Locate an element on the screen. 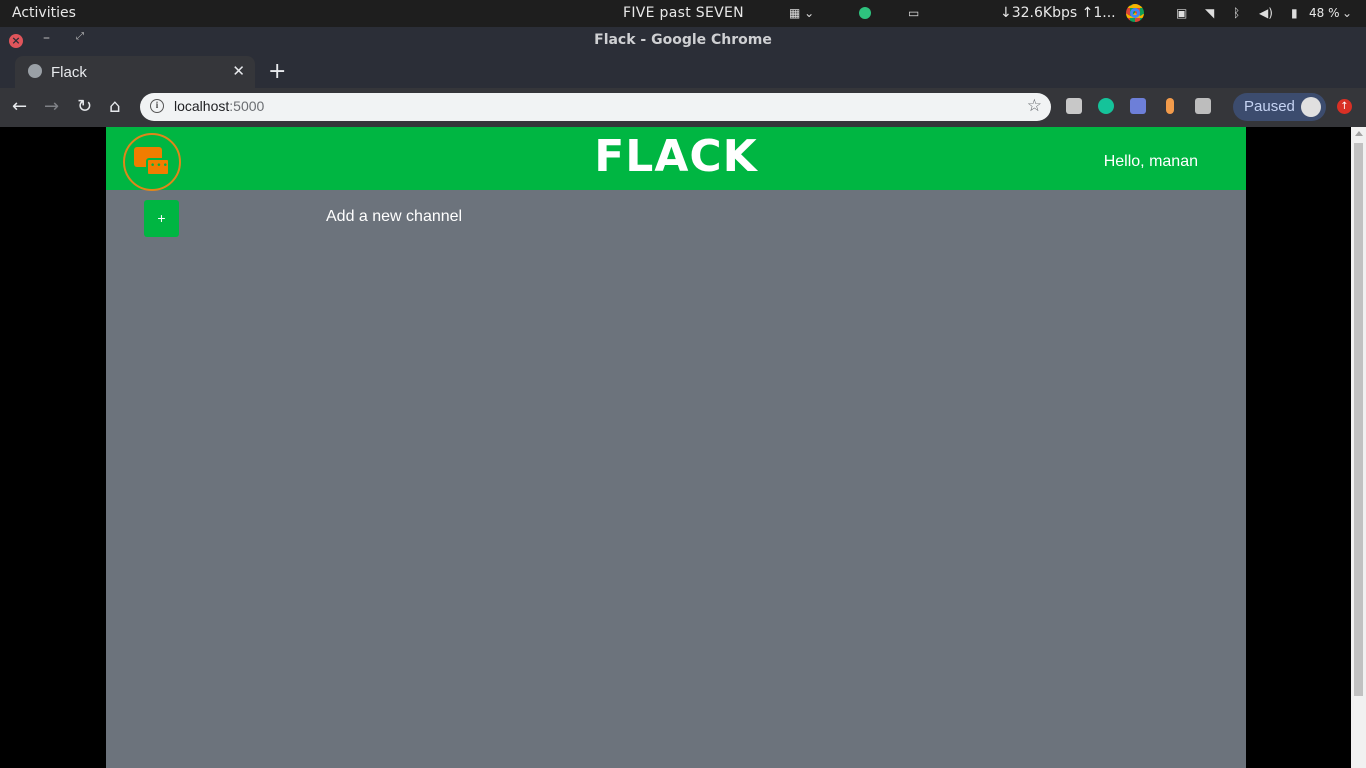 Image resolution: width=1366 pixels, height=768 pixels. browser-toolbar: ← → ↻ ⌂ i localhost:5000 ☆ Paused ↑ is located at coordinates (683, 107).